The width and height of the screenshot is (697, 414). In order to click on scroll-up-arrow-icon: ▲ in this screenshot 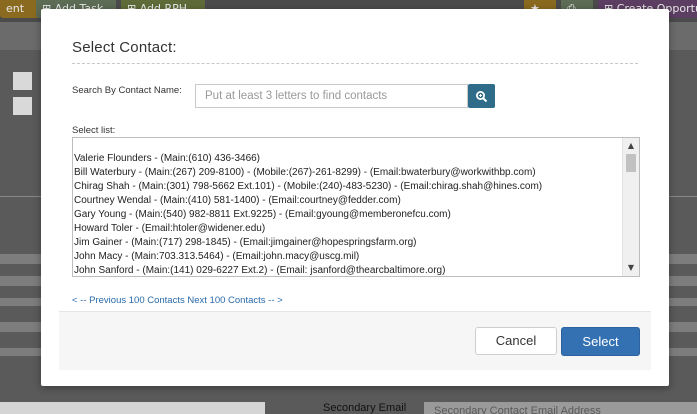, I will do `click(631, 146)`.